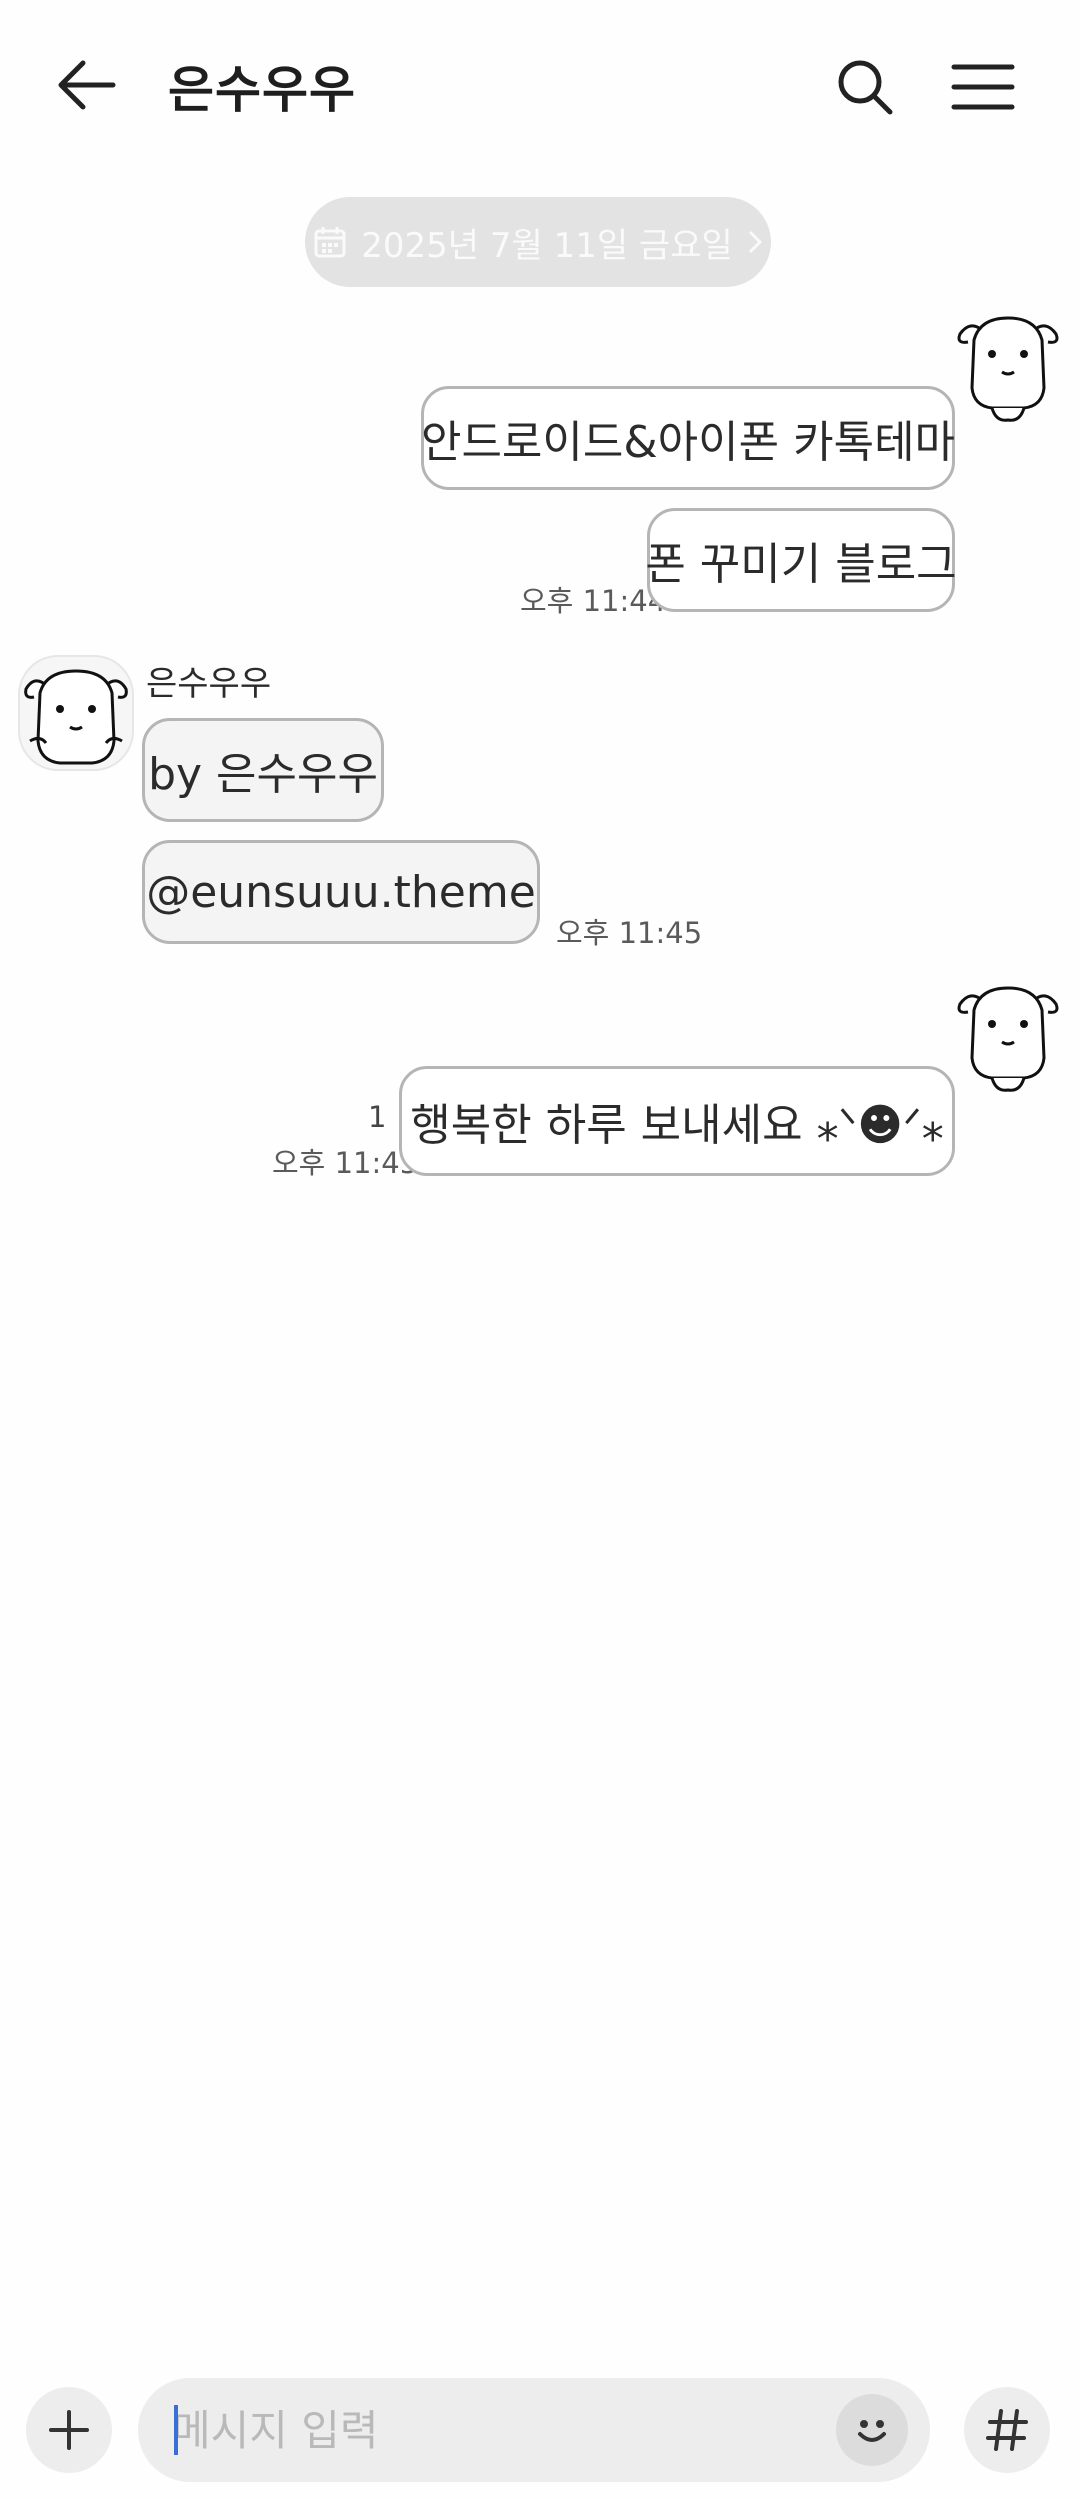 The width and height of the screenshot is (1080, 2501). I want to click on message-text: 폰 꾸미기 블로그, so click(801, 564).